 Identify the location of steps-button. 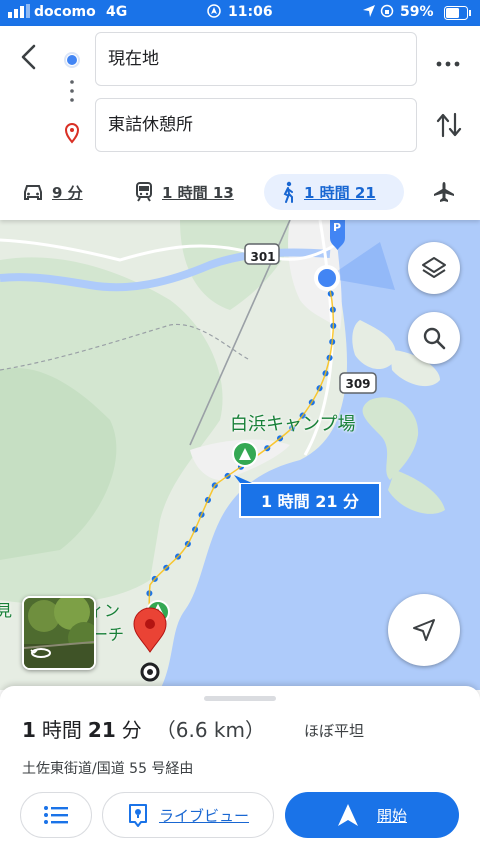
(56, 815).